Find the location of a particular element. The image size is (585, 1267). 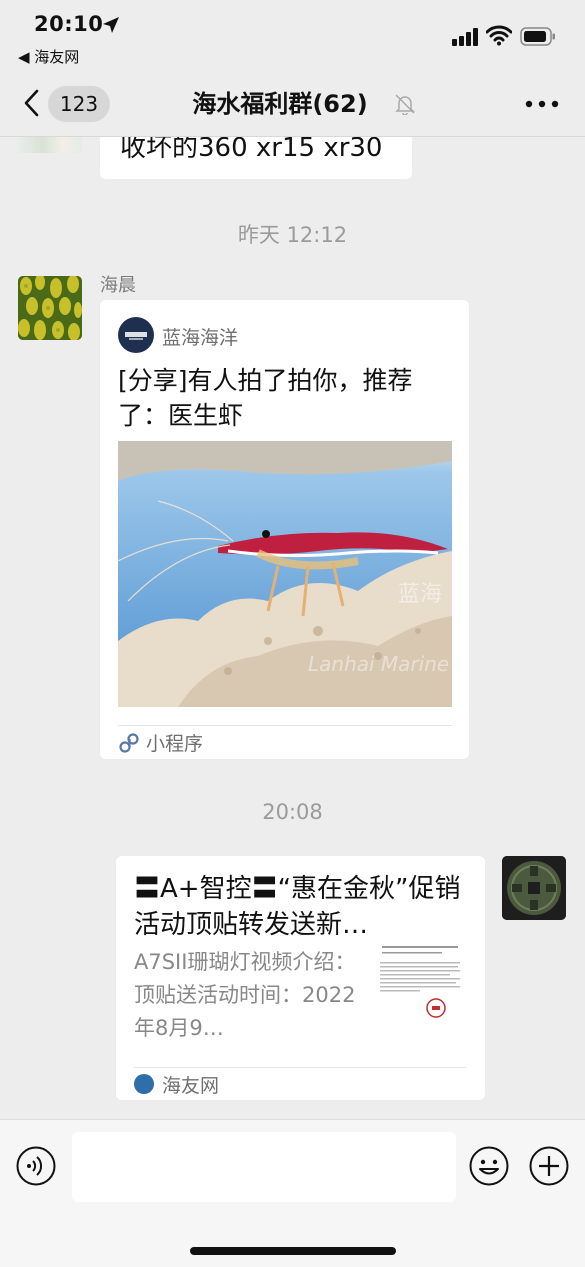

watermark-text: Lanhai Marine is located at coordinates (378, 664).